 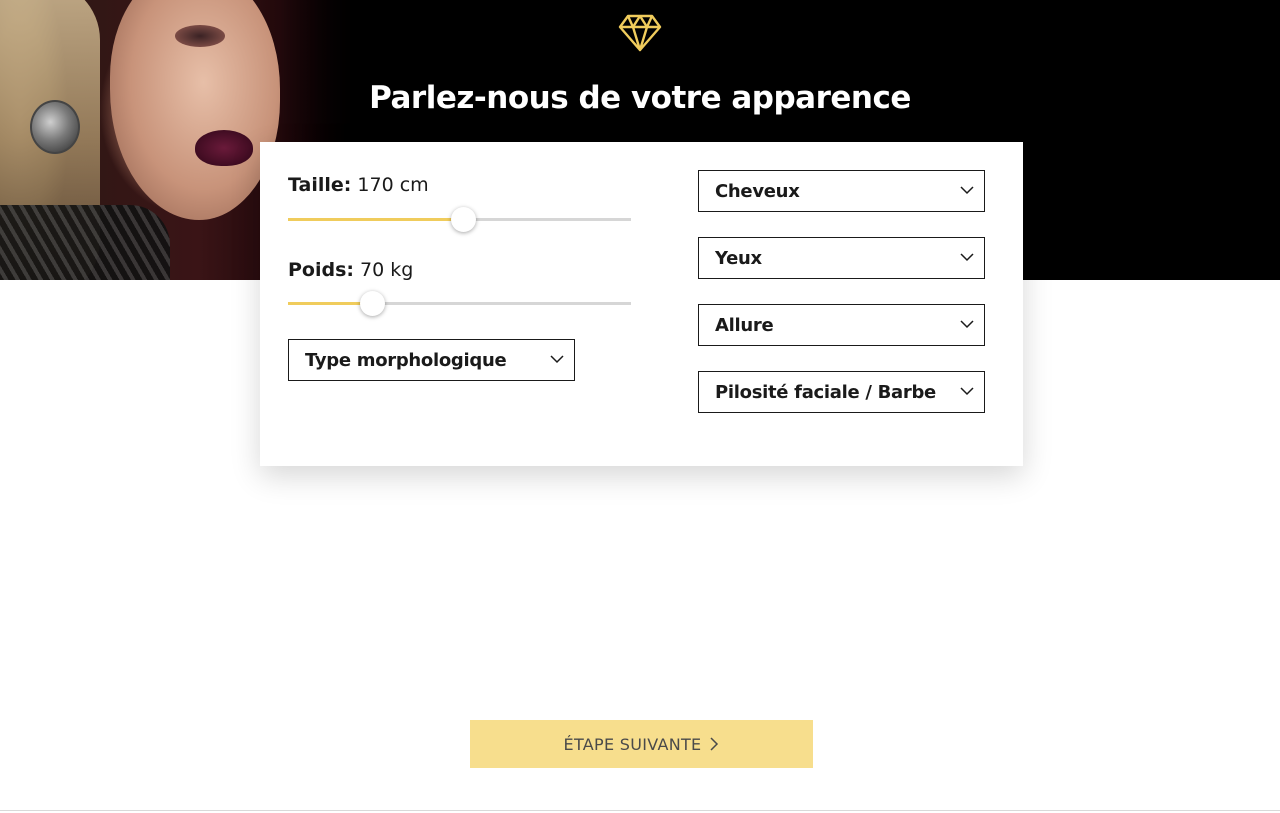 What do you see at coordinates (459, 303) in the screenshot?
I see `weight-slider` at bounding box center [459, 303].